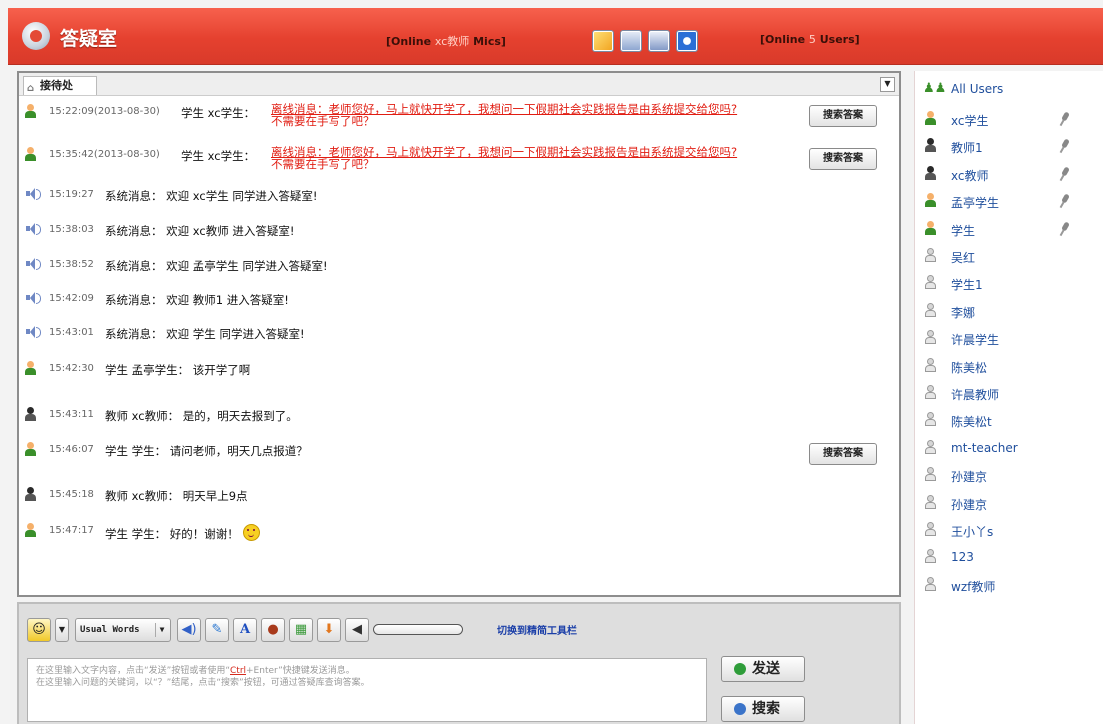 This screenshot has height=724, width=1103. I want to click on folder-icon, so click(603, 41).